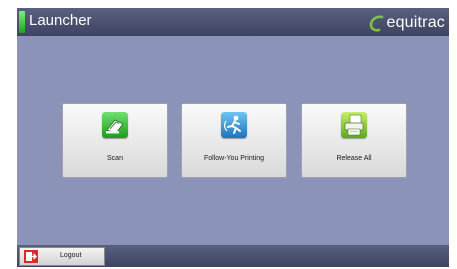  What do you see at coordinates (354, 125) in the screenshot?
I see `release-all-icon` at bounding box center [354, 125].